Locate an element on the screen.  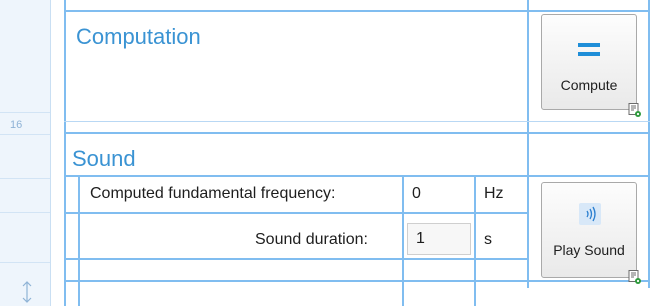
play-sound-button: Play Sound is located at coordinates (589, 230).